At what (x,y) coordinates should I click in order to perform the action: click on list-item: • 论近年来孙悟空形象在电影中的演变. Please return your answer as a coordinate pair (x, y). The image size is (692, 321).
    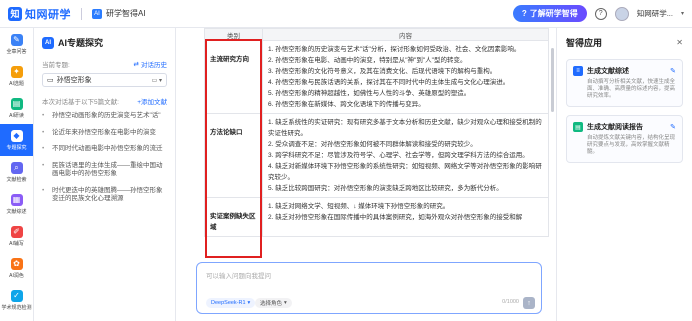
    Looking at the image, I should click on (104, 133).